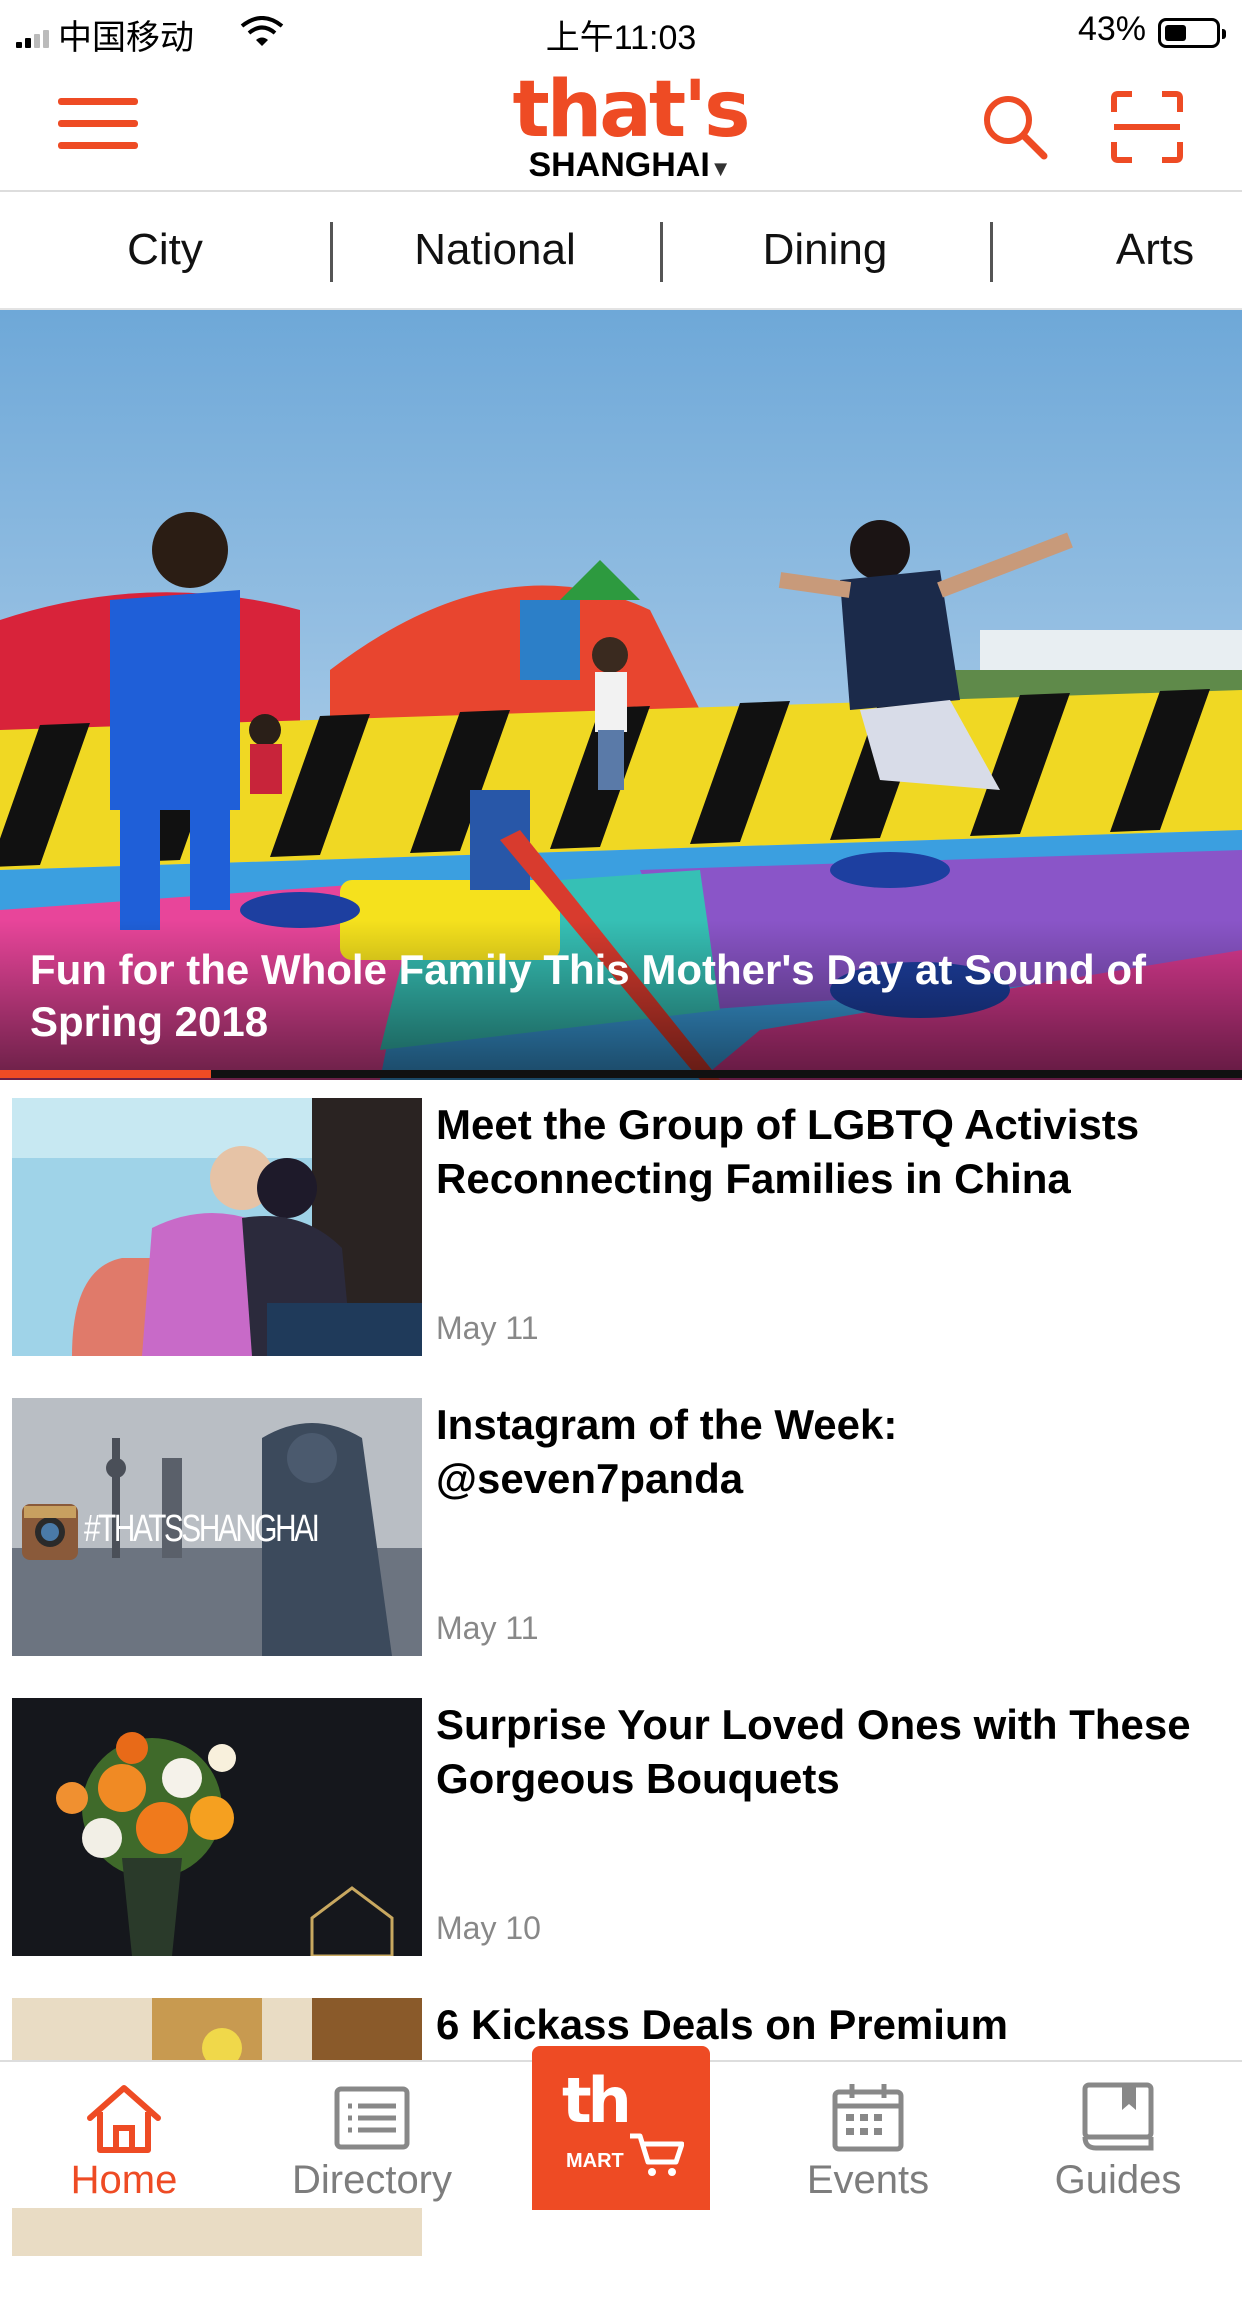 The width and height of the screenshot is (1242, 2298). I want to click on dropdown-arrow-icon: ▼, so click(720, 168).